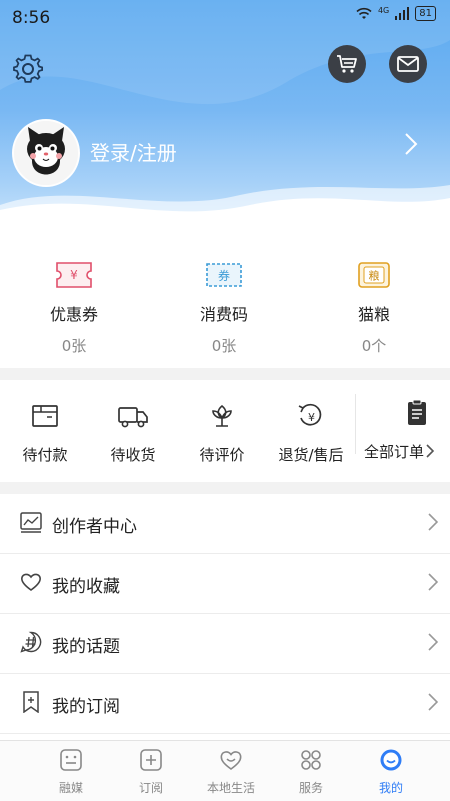  I want to click on menu-item-label: 我的订阅, so click(86, 707).